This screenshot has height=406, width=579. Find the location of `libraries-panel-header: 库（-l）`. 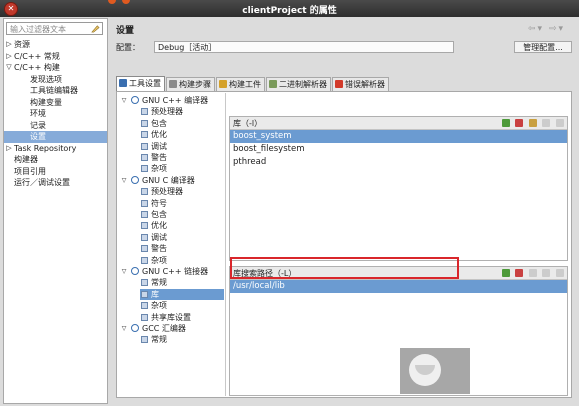

libraries-panel-header: 库（-l） is located at coordinates (398, 123).